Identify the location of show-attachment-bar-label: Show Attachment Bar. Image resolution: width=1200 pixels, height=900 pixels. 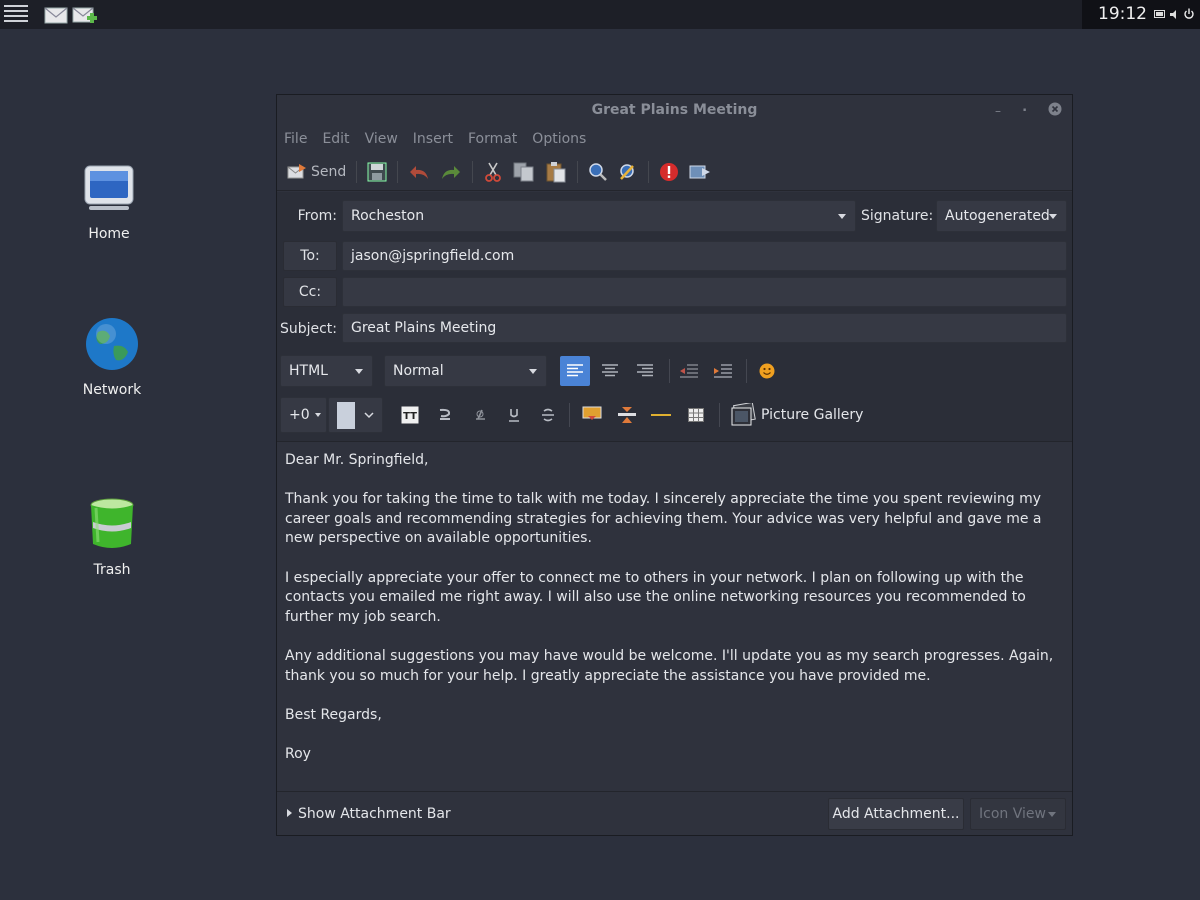
(374, 814).